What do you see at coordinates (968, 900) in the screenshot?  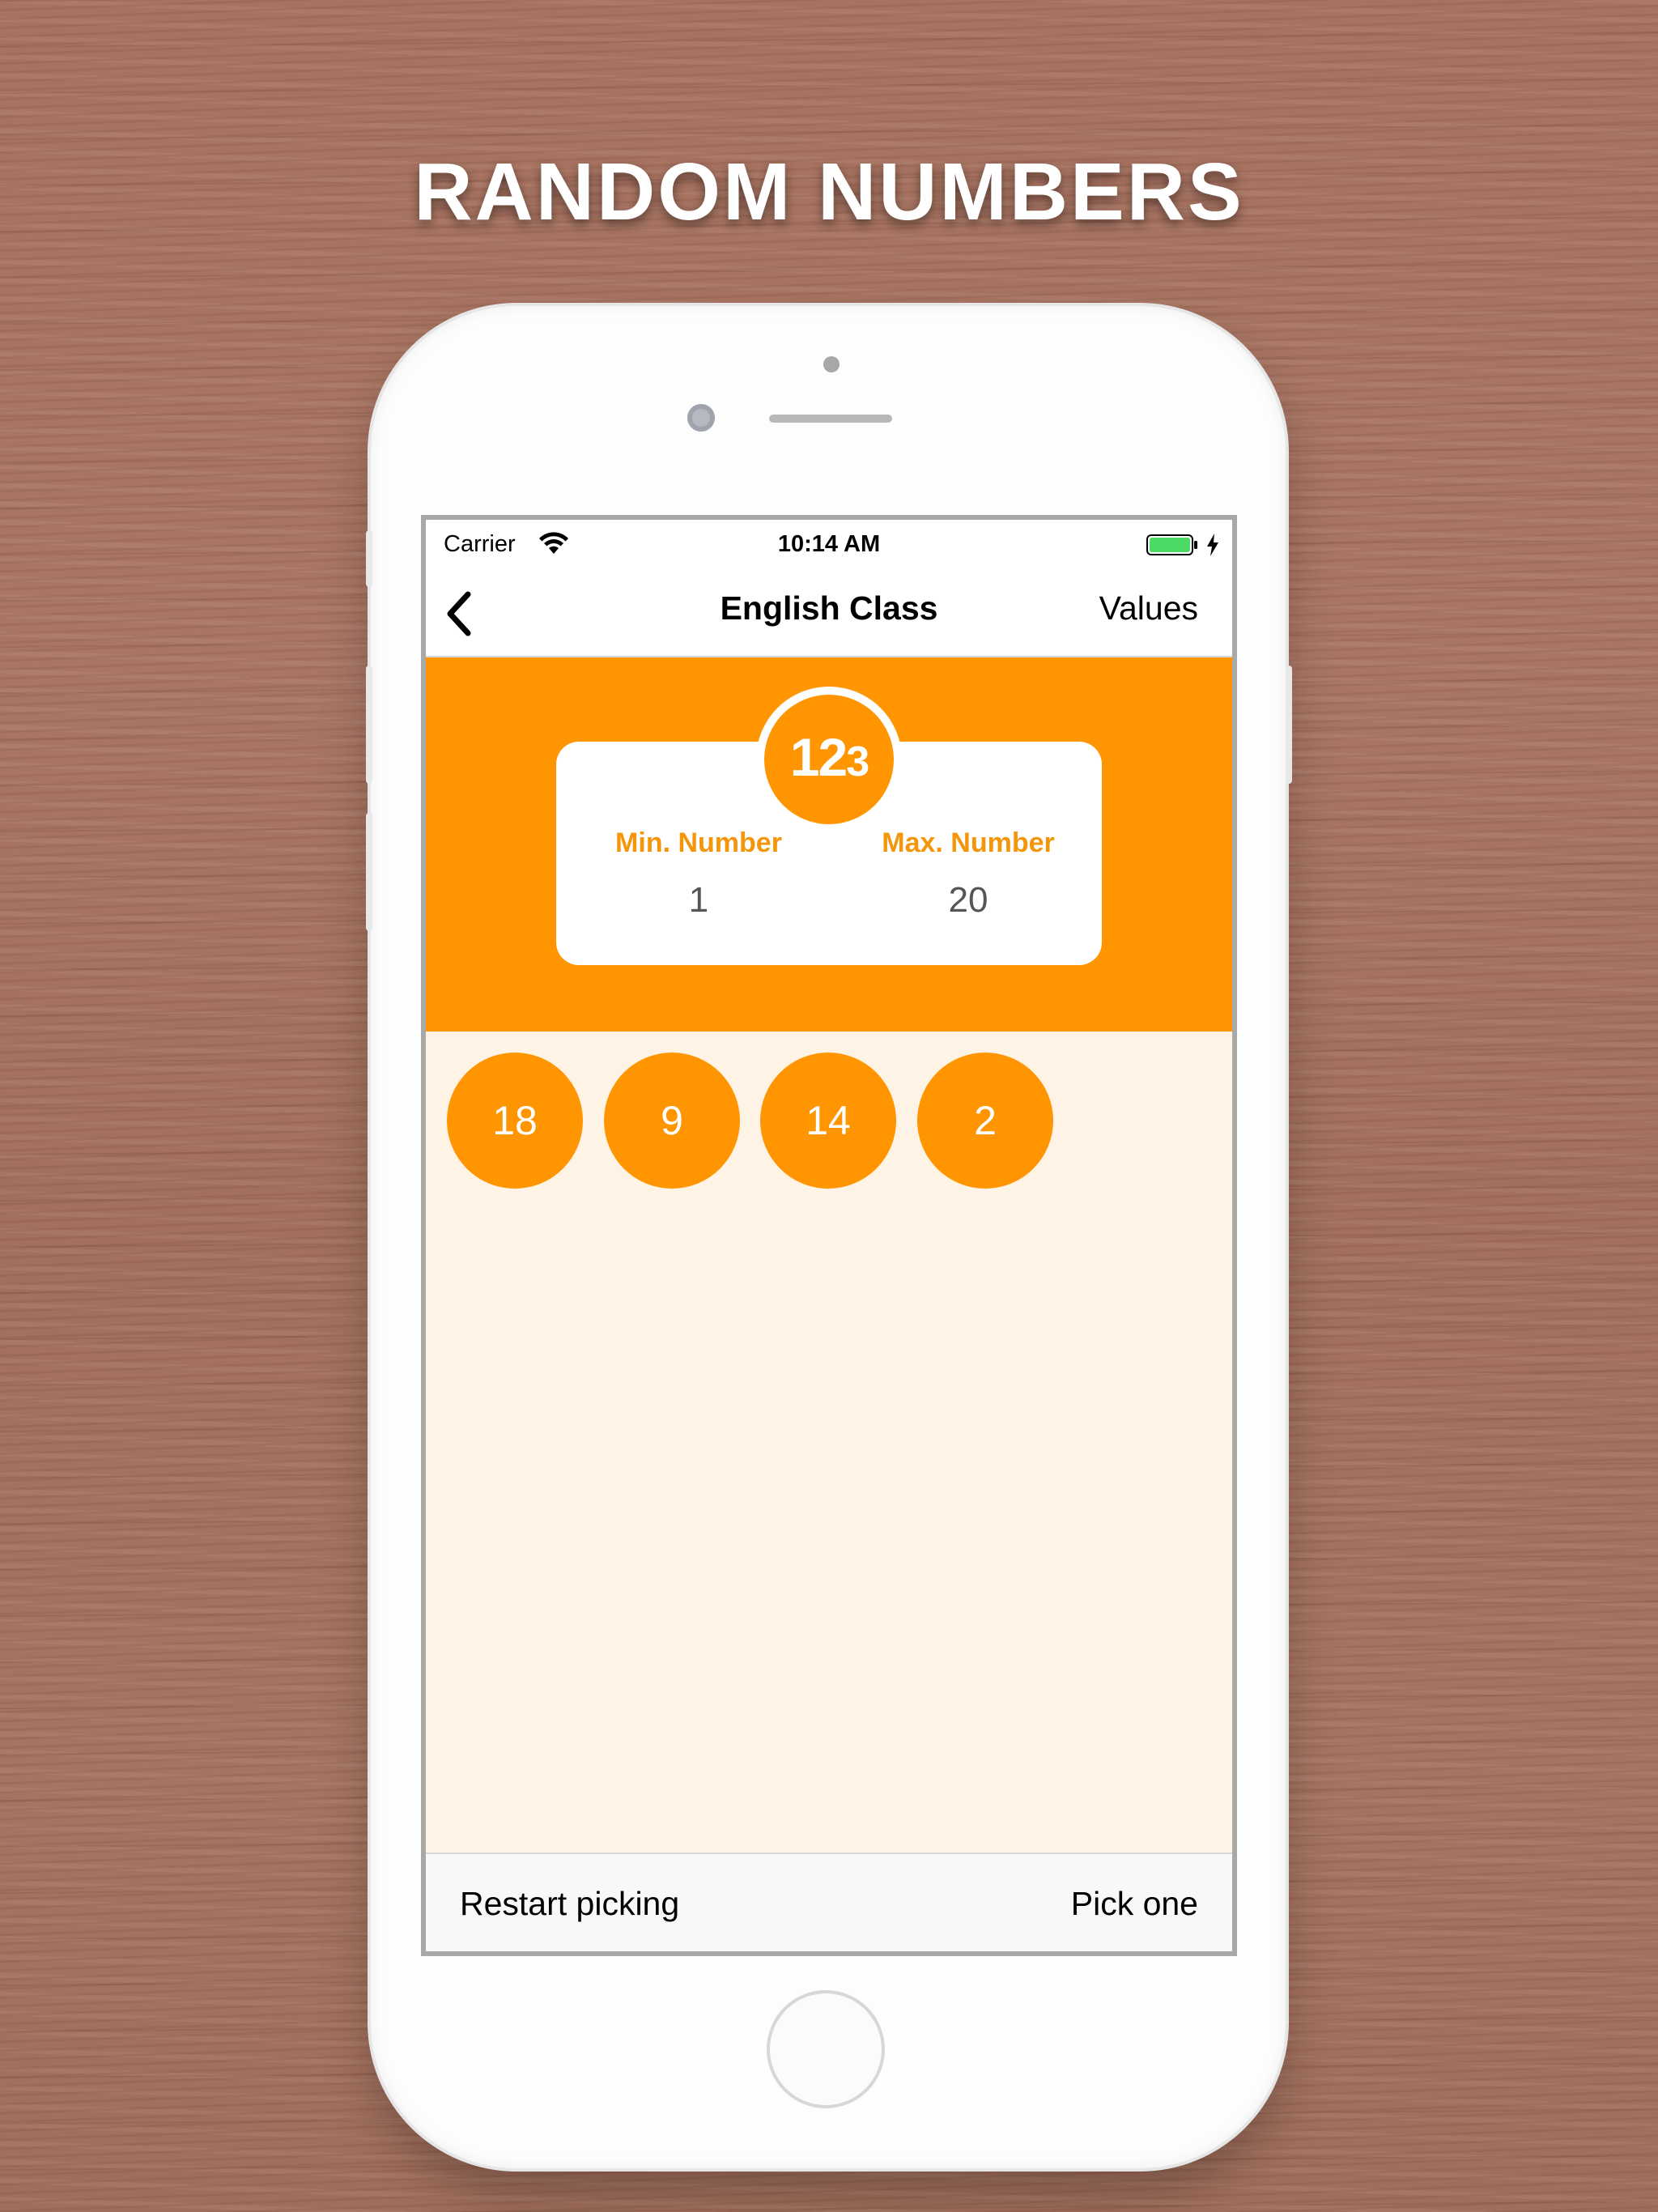 I see `max-number-value: 20` at bounding box center [968, 900].